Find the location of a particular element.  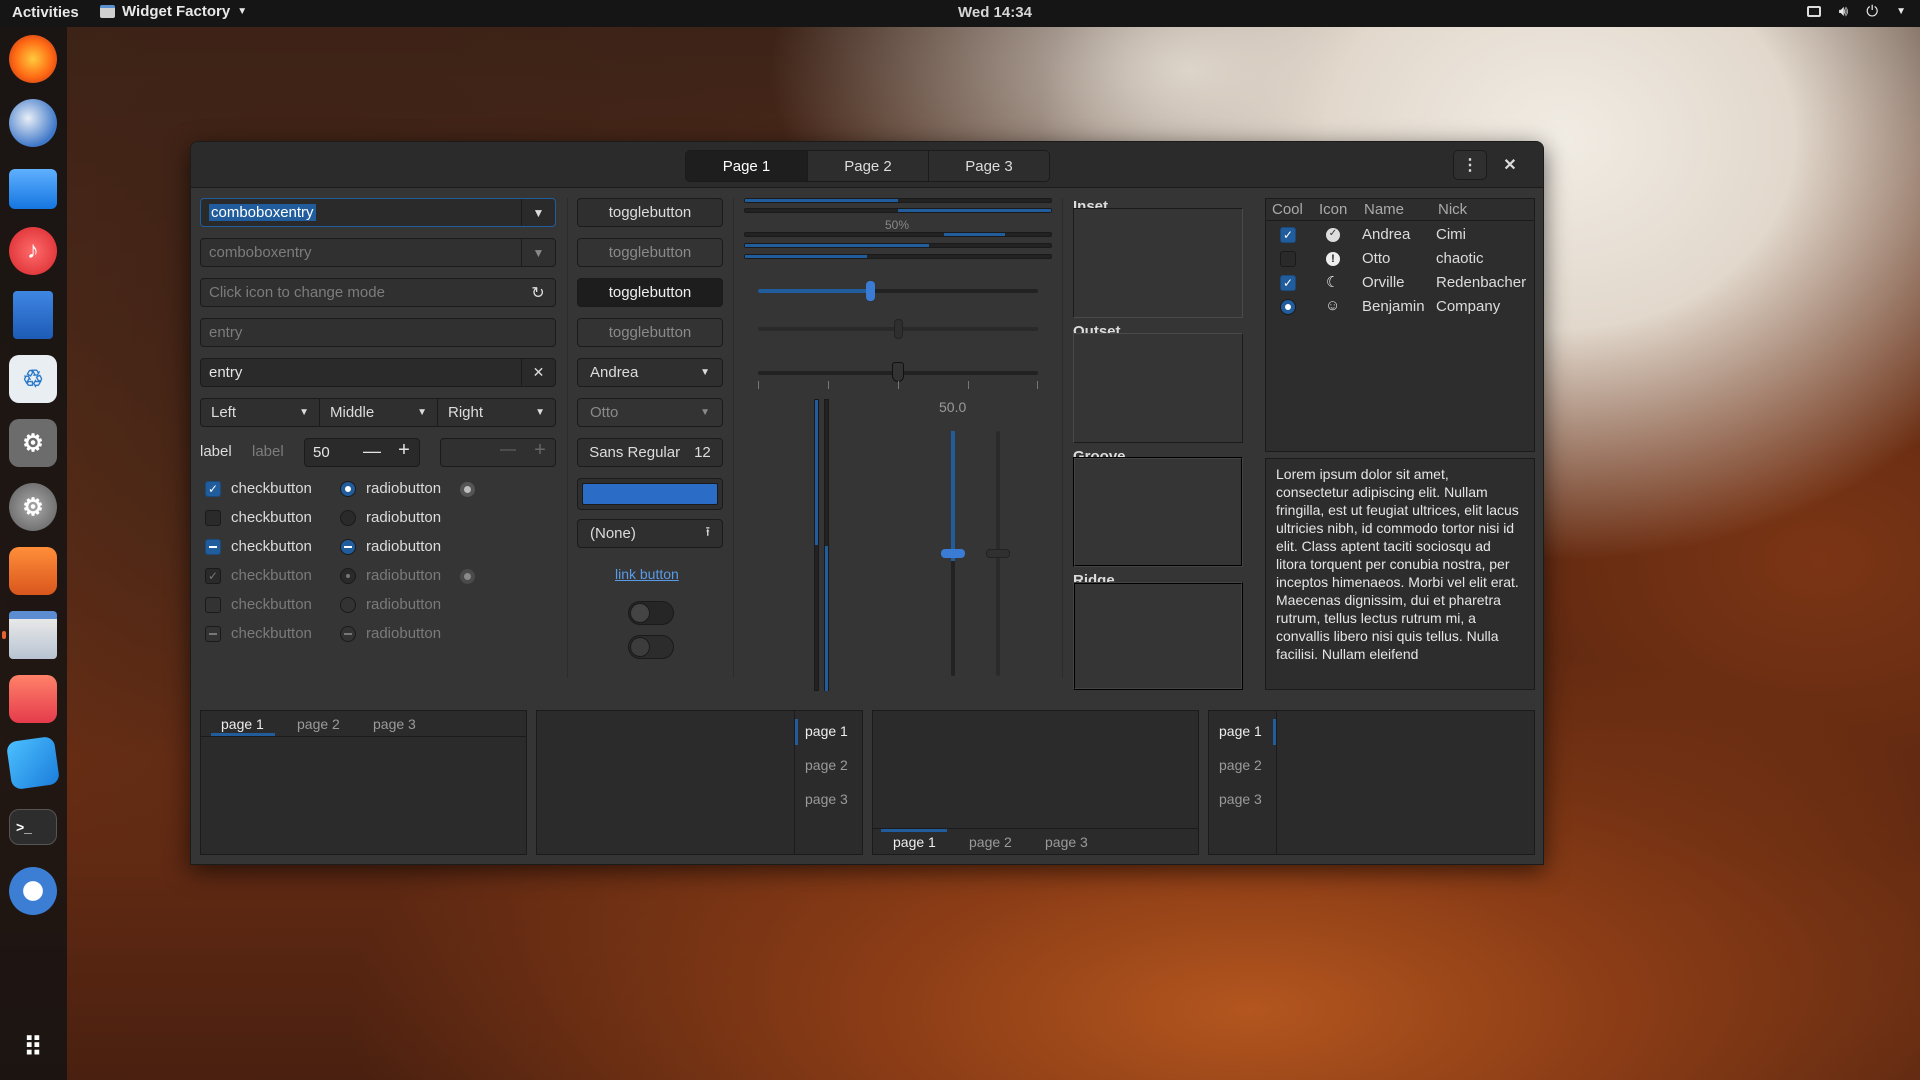

radio-inconsistent-disabled-icon is located at coordinates (467, 576).